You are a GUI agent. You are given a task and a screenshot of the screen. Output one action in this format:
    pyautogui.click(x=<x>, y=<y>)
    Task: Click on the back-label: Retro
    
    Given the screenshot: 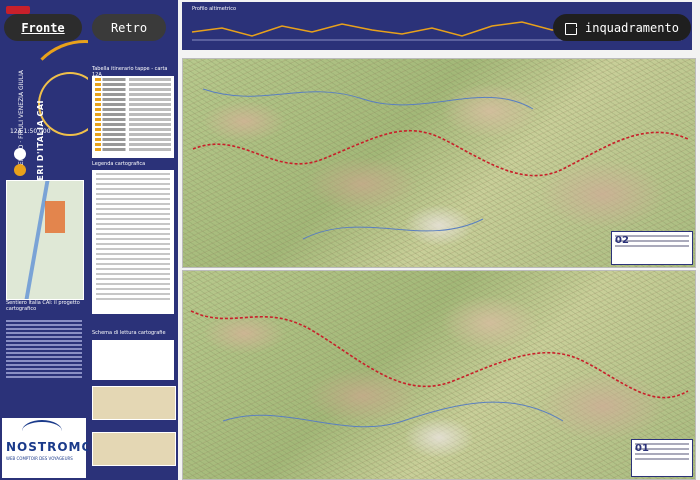 What is the action you would take?
    pyautogui.click(x=129, y=27)
    